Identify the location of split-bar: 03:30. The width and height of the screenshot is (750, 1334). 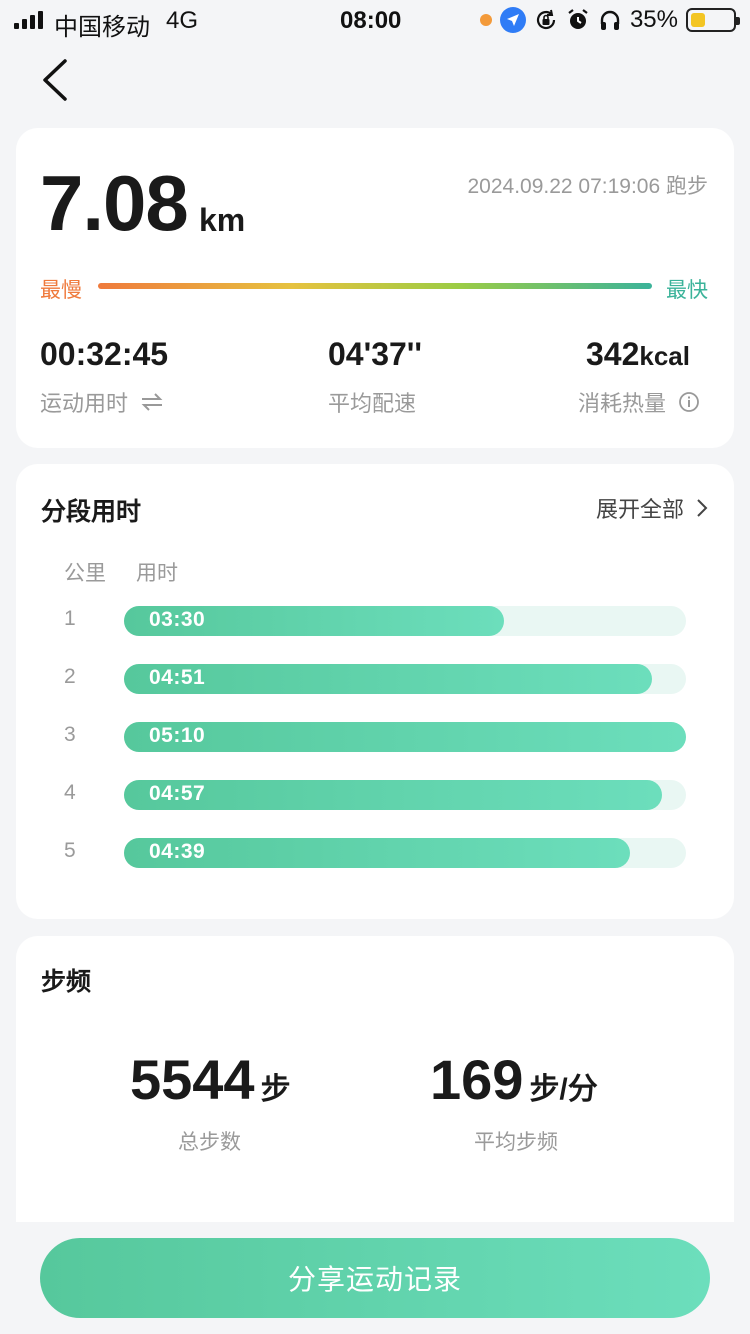
(314, 621).